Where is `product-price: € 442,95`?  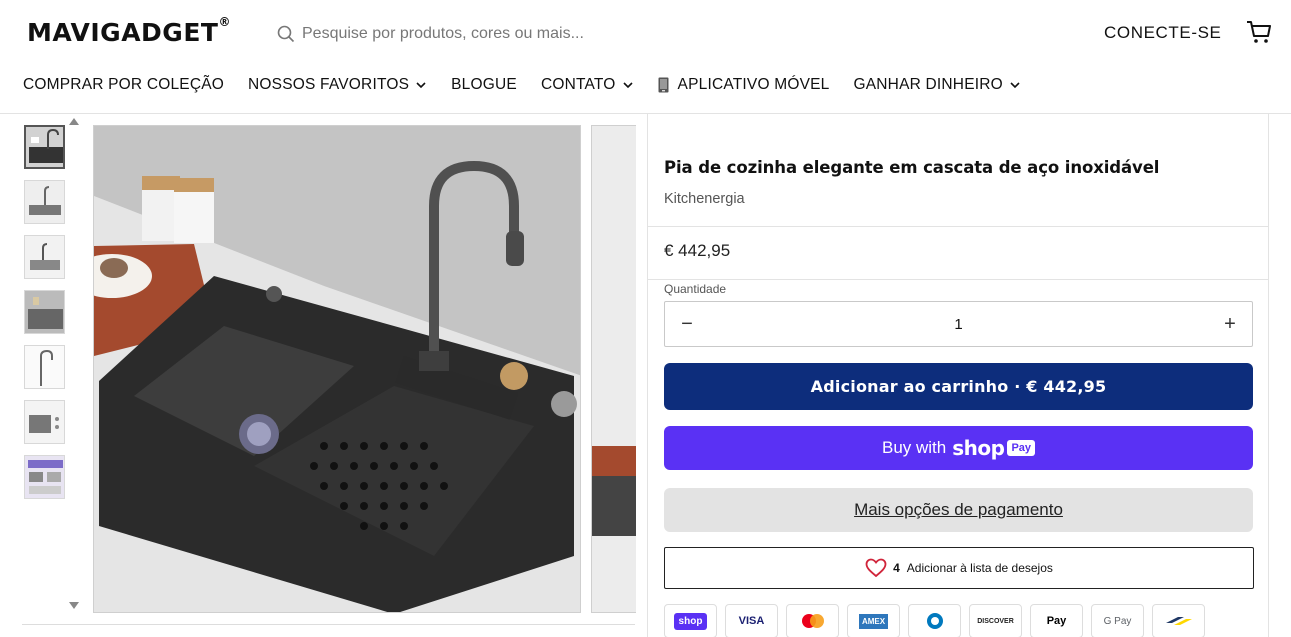
product-price: € 442,95 is located at coordinates (697, 250).